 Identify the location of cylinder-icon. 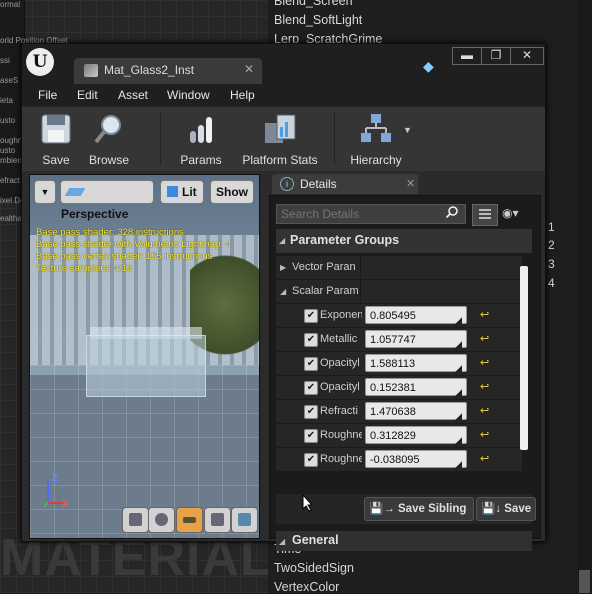
(135, 519).